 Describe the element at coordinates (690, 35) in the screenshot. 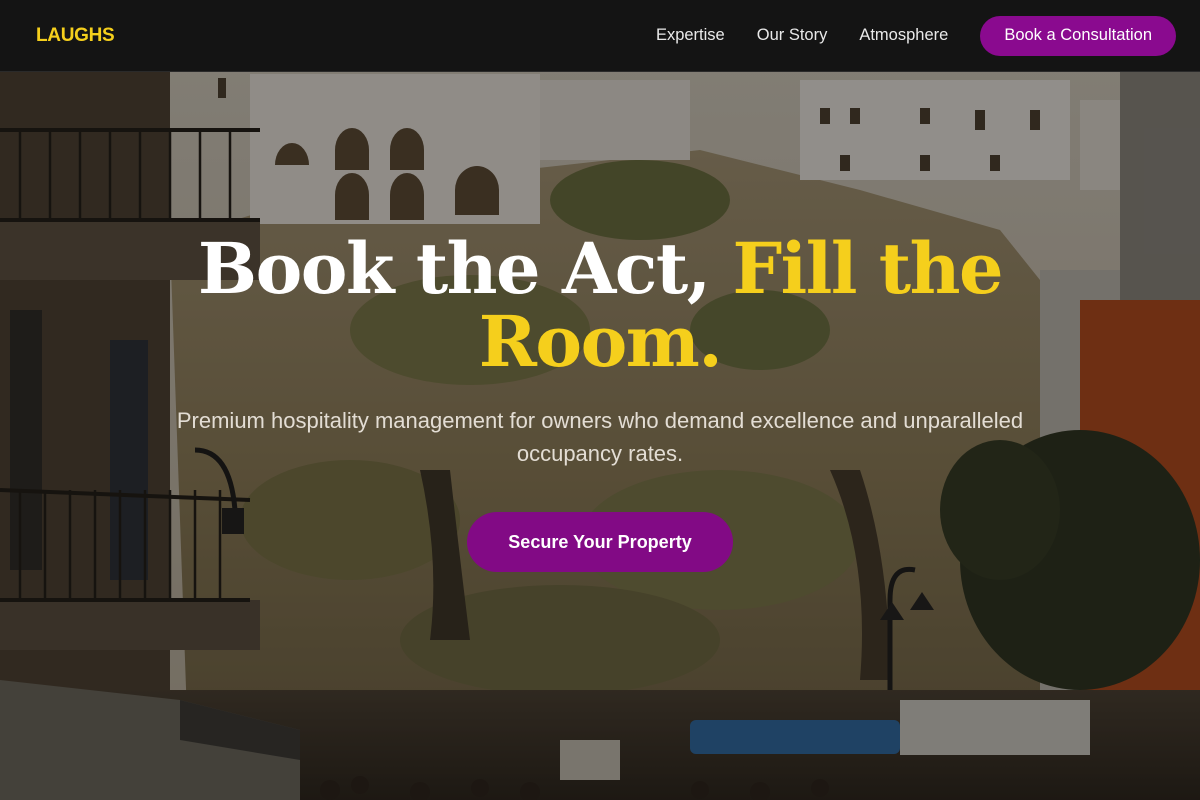

I see `nav-link-expertise: Expertise` at that location.